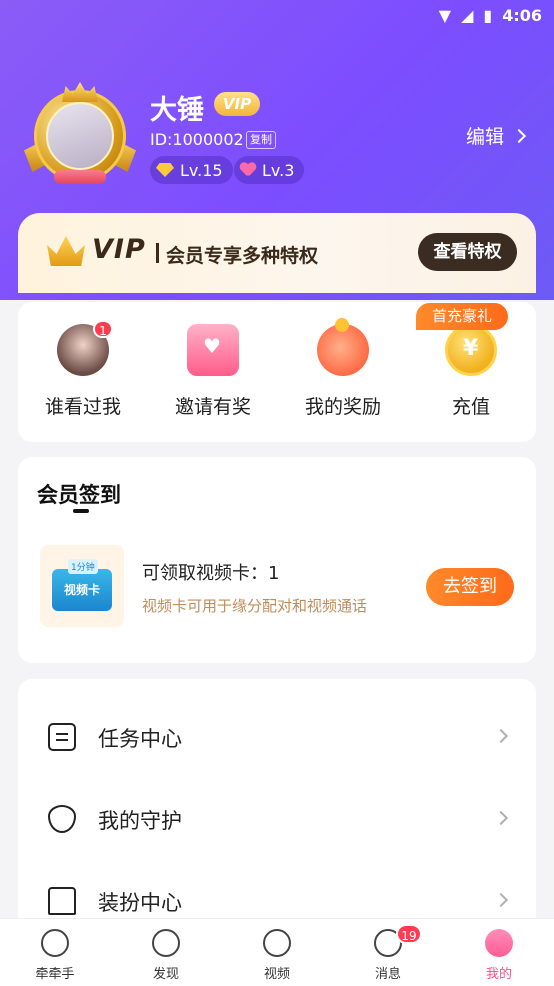 Image resolution: width=554 pixels, height=986 pixels. Describe the element at coordinates (261, 140) in the screenshot. I see `copy-id-button: 复制` at that location.